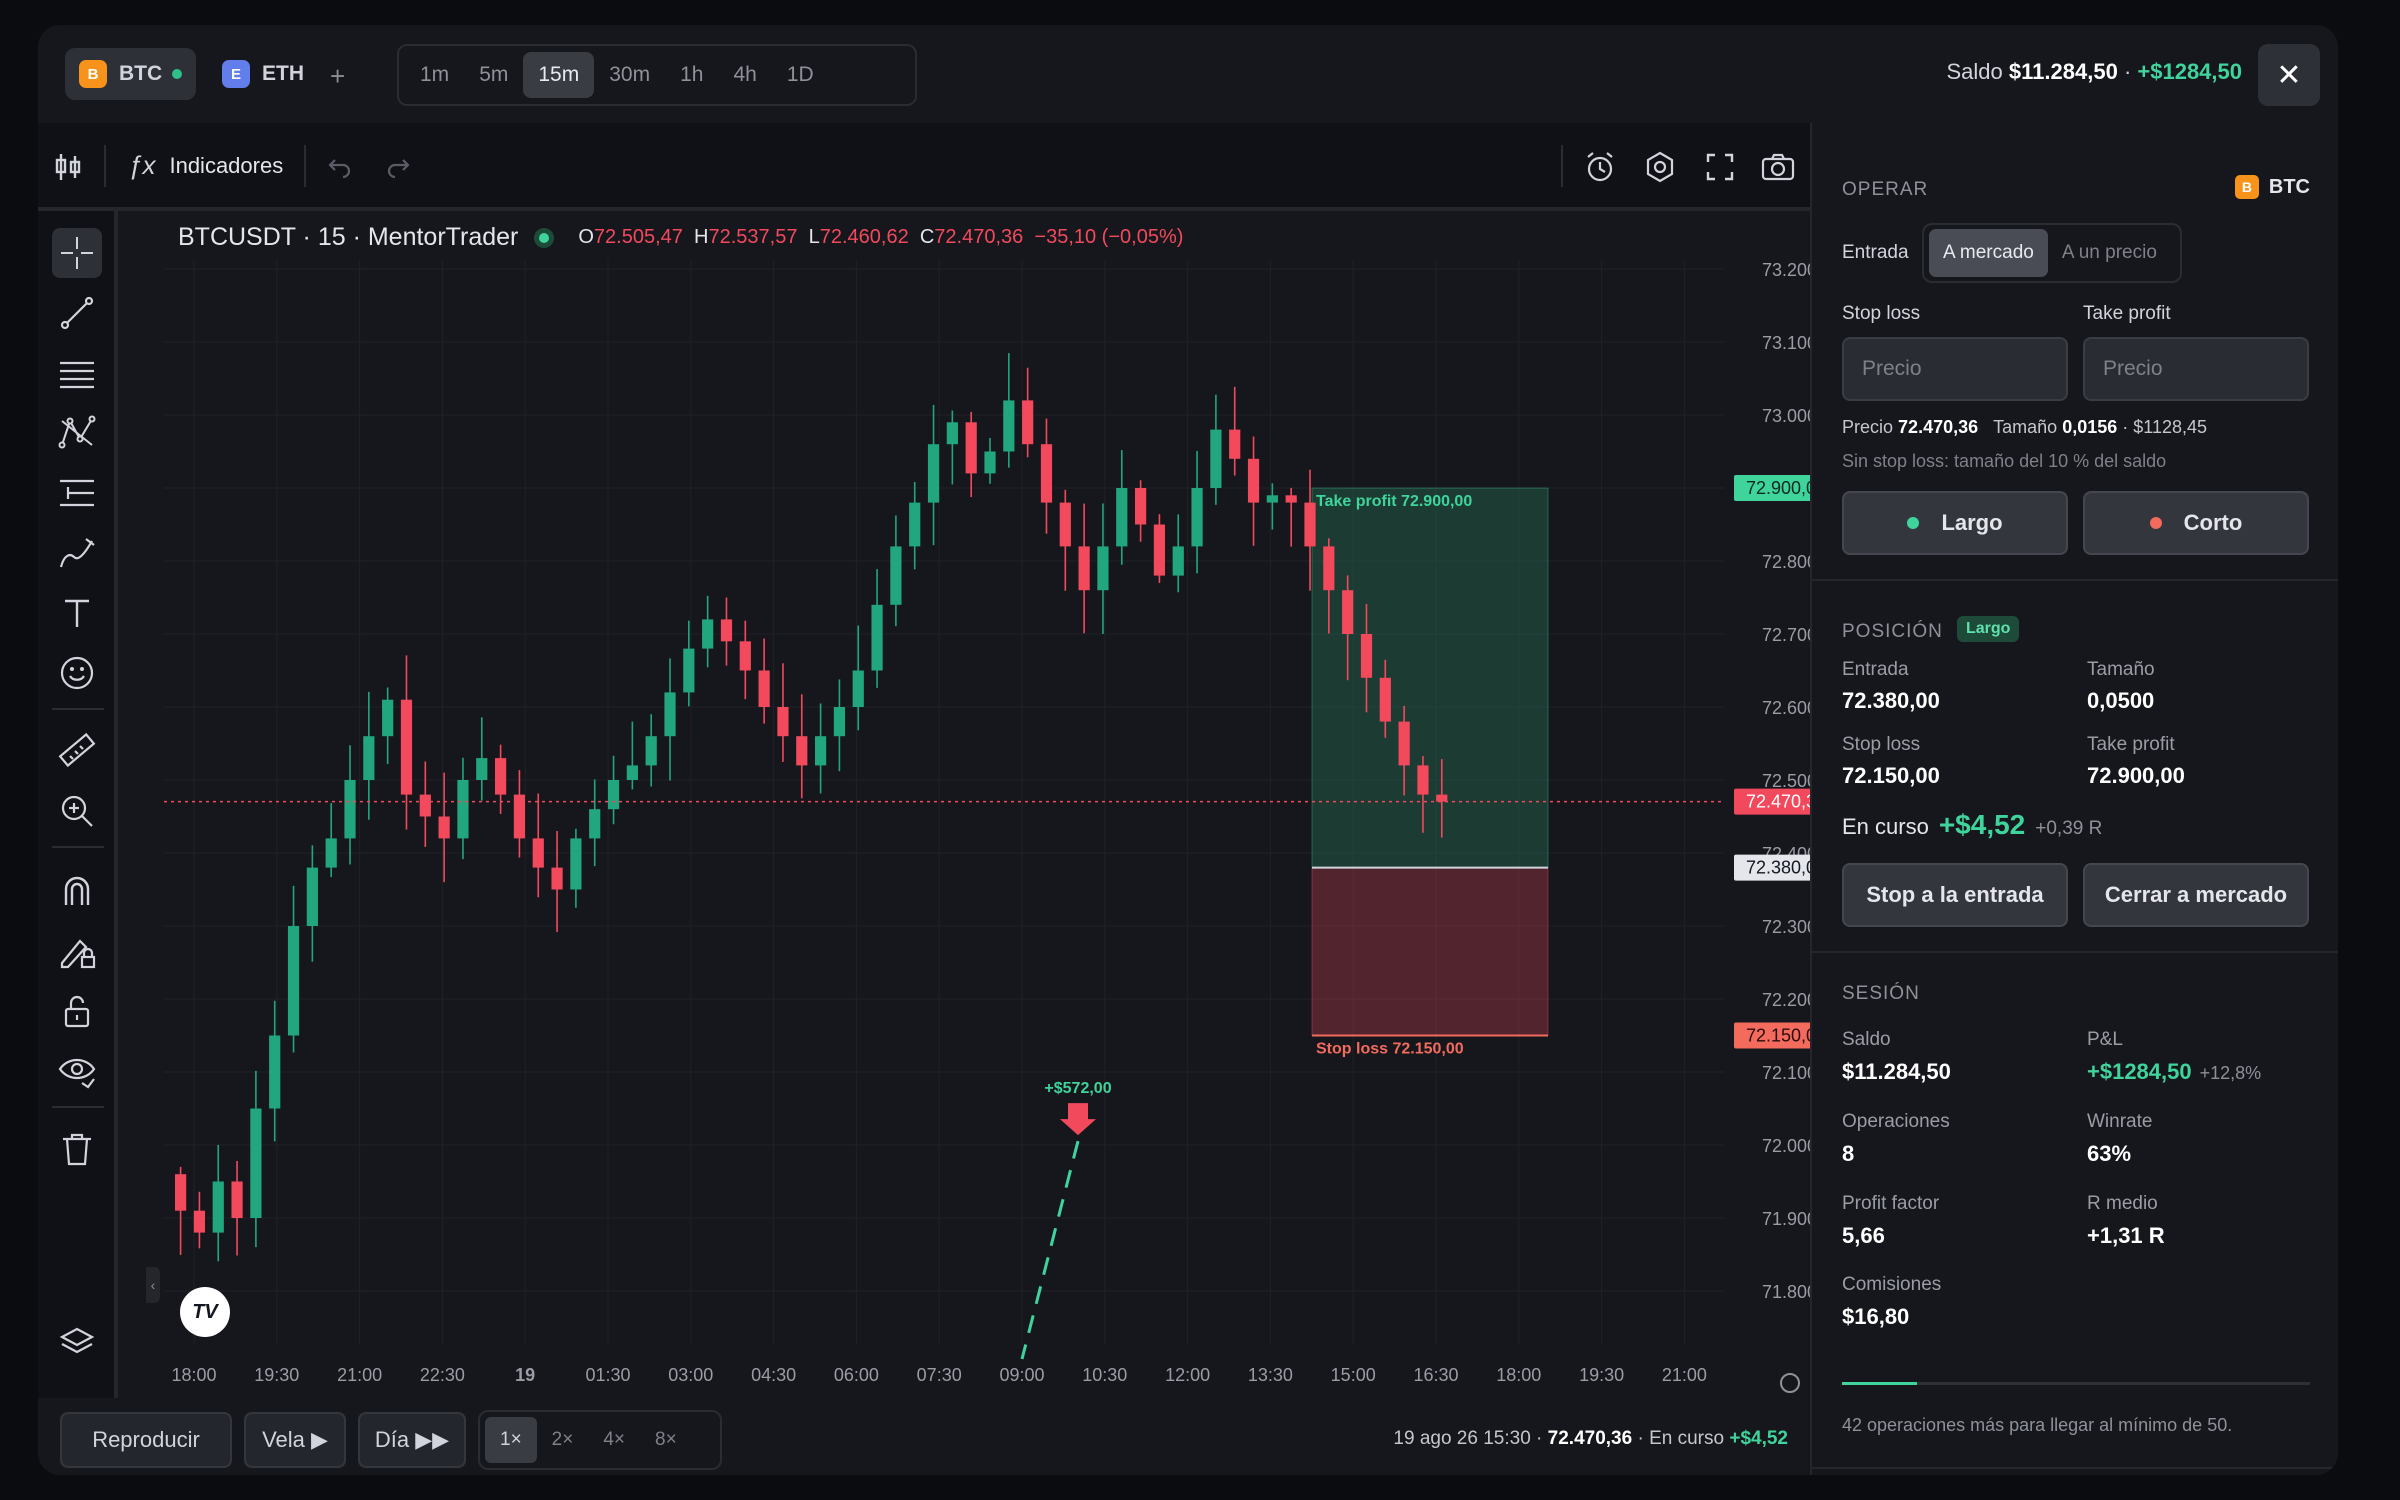  I want to click on position-sl-label: Stop loss, so click(1881, 744).